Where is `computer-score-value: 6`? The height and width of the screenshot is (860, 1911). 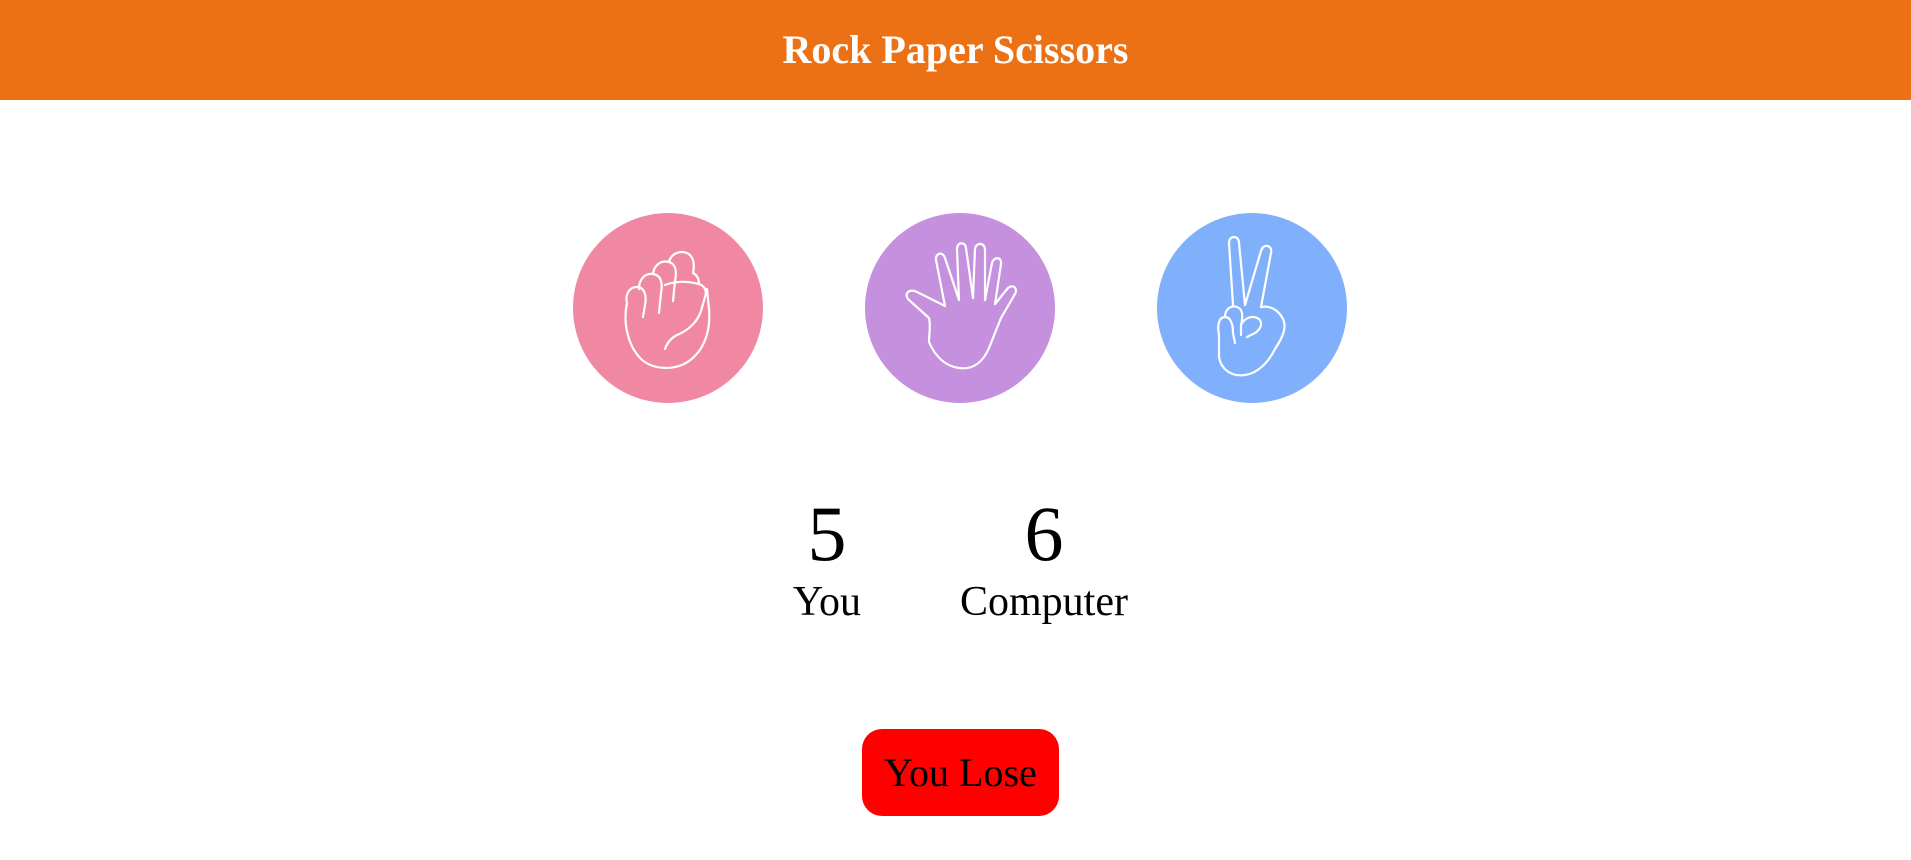 computer-score-value: 6 is located at coordinates (1044, 533).